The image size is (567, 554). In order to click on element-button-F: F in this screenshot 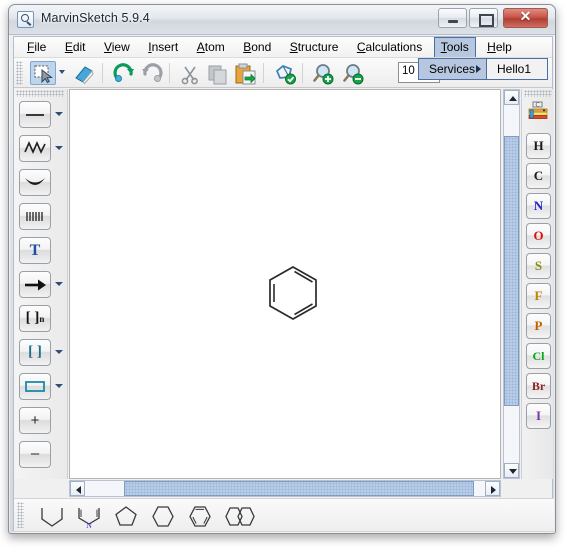, I will do `click(538, 296)`.